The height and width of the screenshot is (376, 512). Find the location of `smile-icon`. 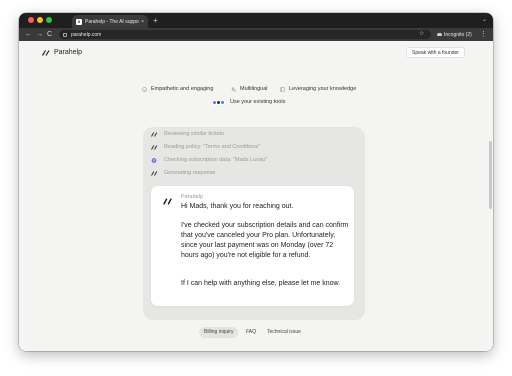

smile-icon is located at coordinates (144, 89).